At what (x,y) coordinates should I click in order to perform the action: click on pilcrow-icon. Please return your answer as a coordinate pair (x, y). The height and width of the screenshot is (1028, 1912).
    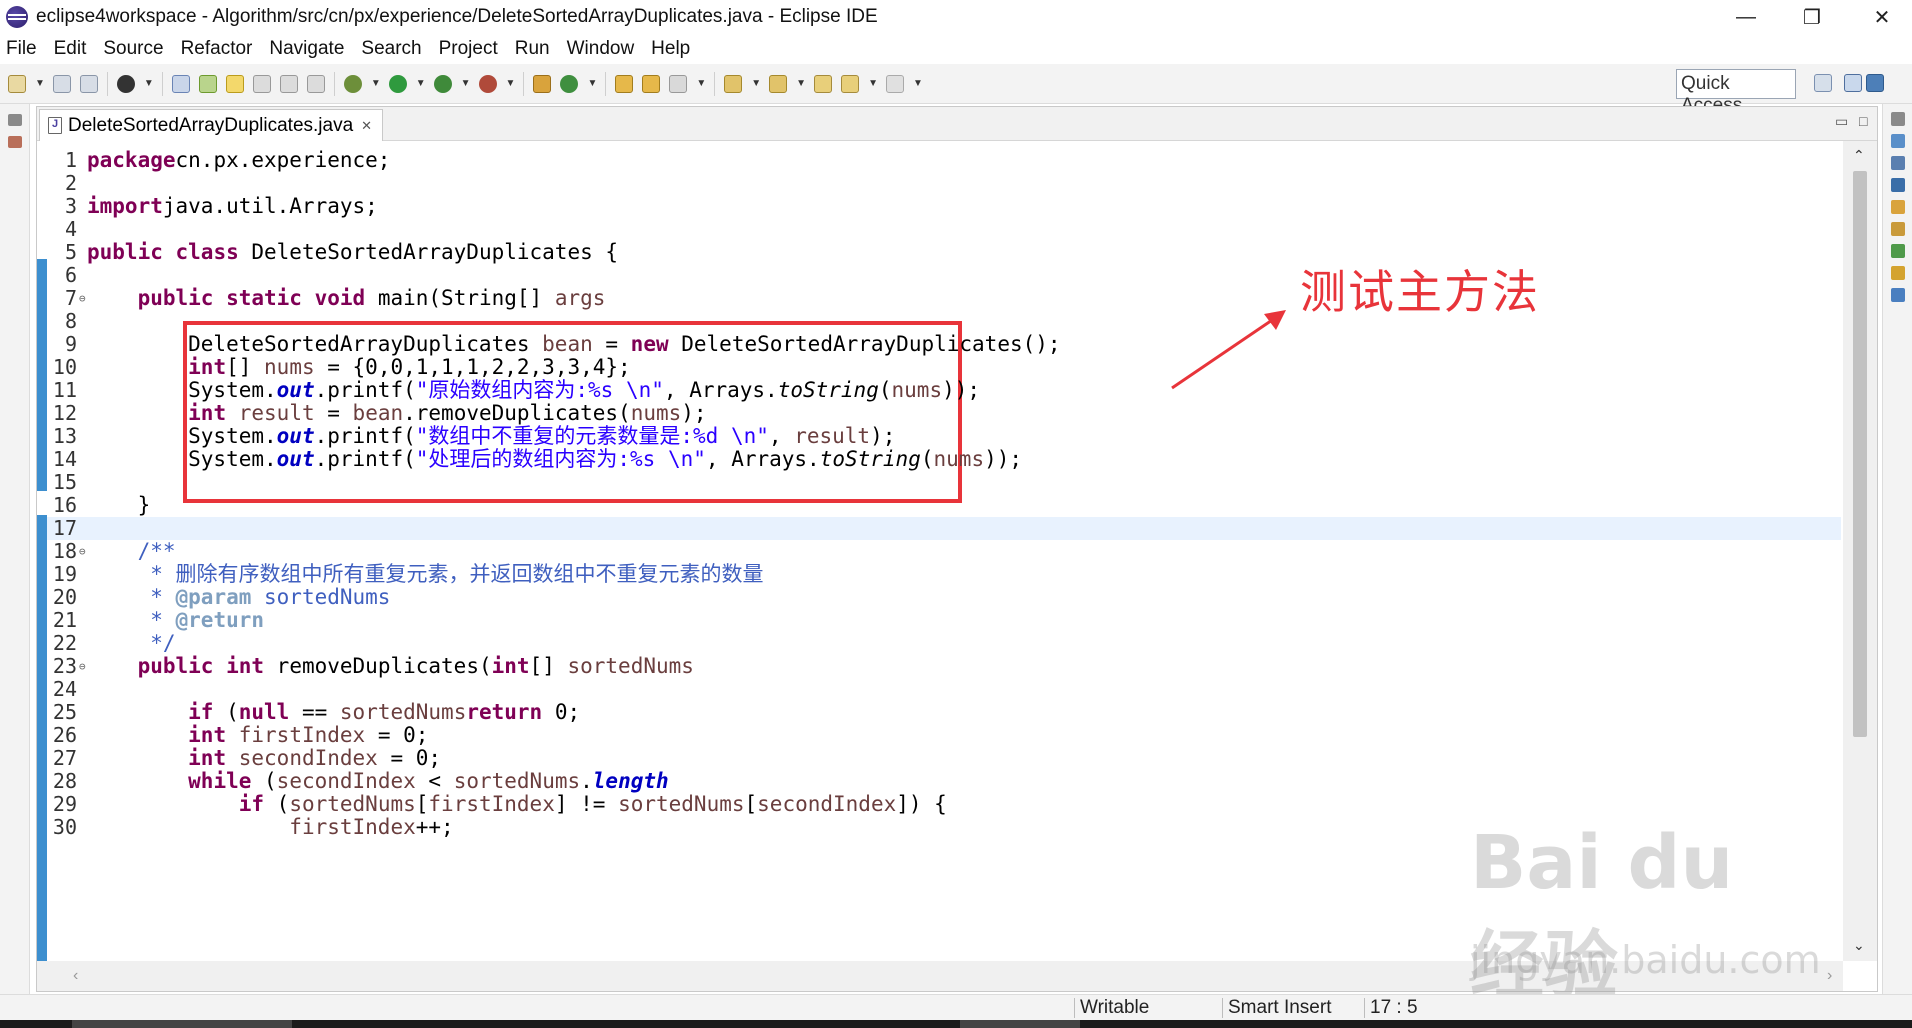
    Looking at the image, I should click on (315, 83).